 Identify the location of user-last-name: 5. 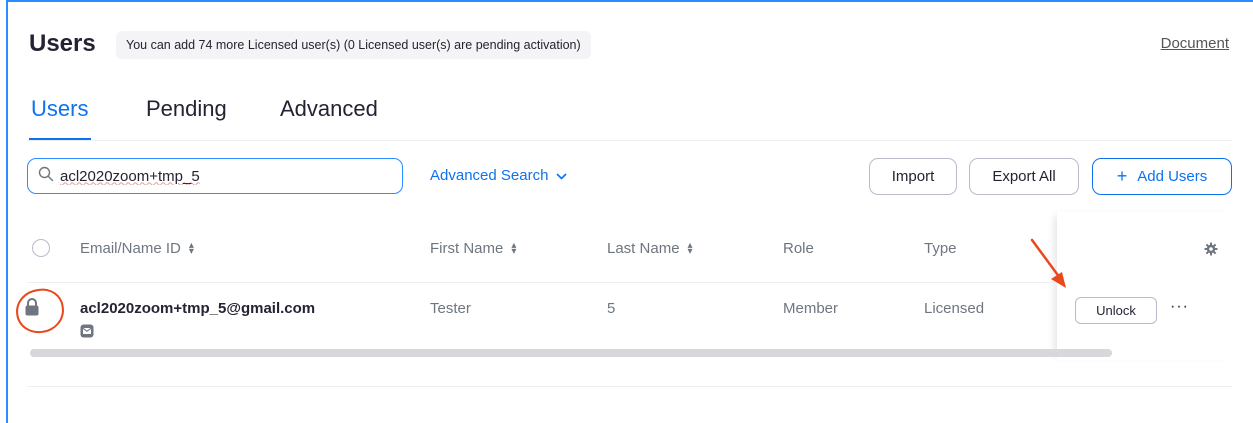
(611, 308).